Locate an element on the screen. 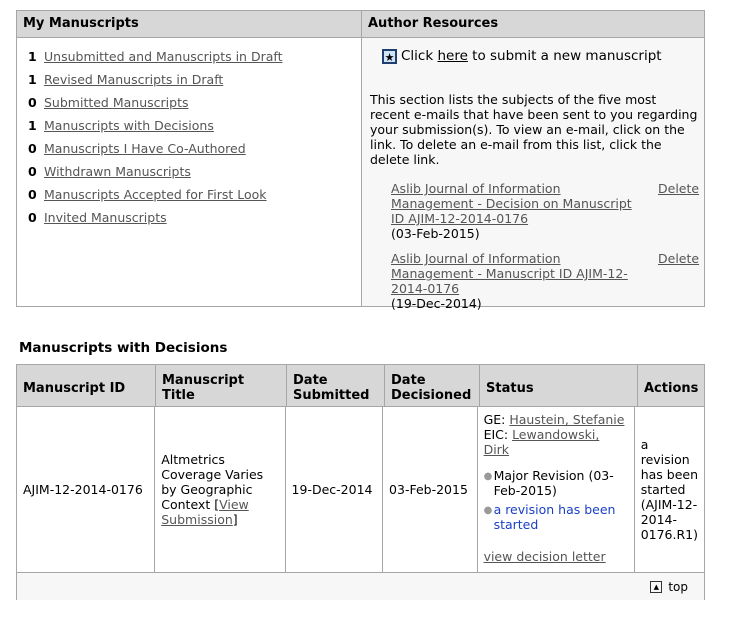 The width and height of the screenshot is (735, 623). list-item: 0 Manuscripts I Have Co-Authored is located at coordinates (194, 148).